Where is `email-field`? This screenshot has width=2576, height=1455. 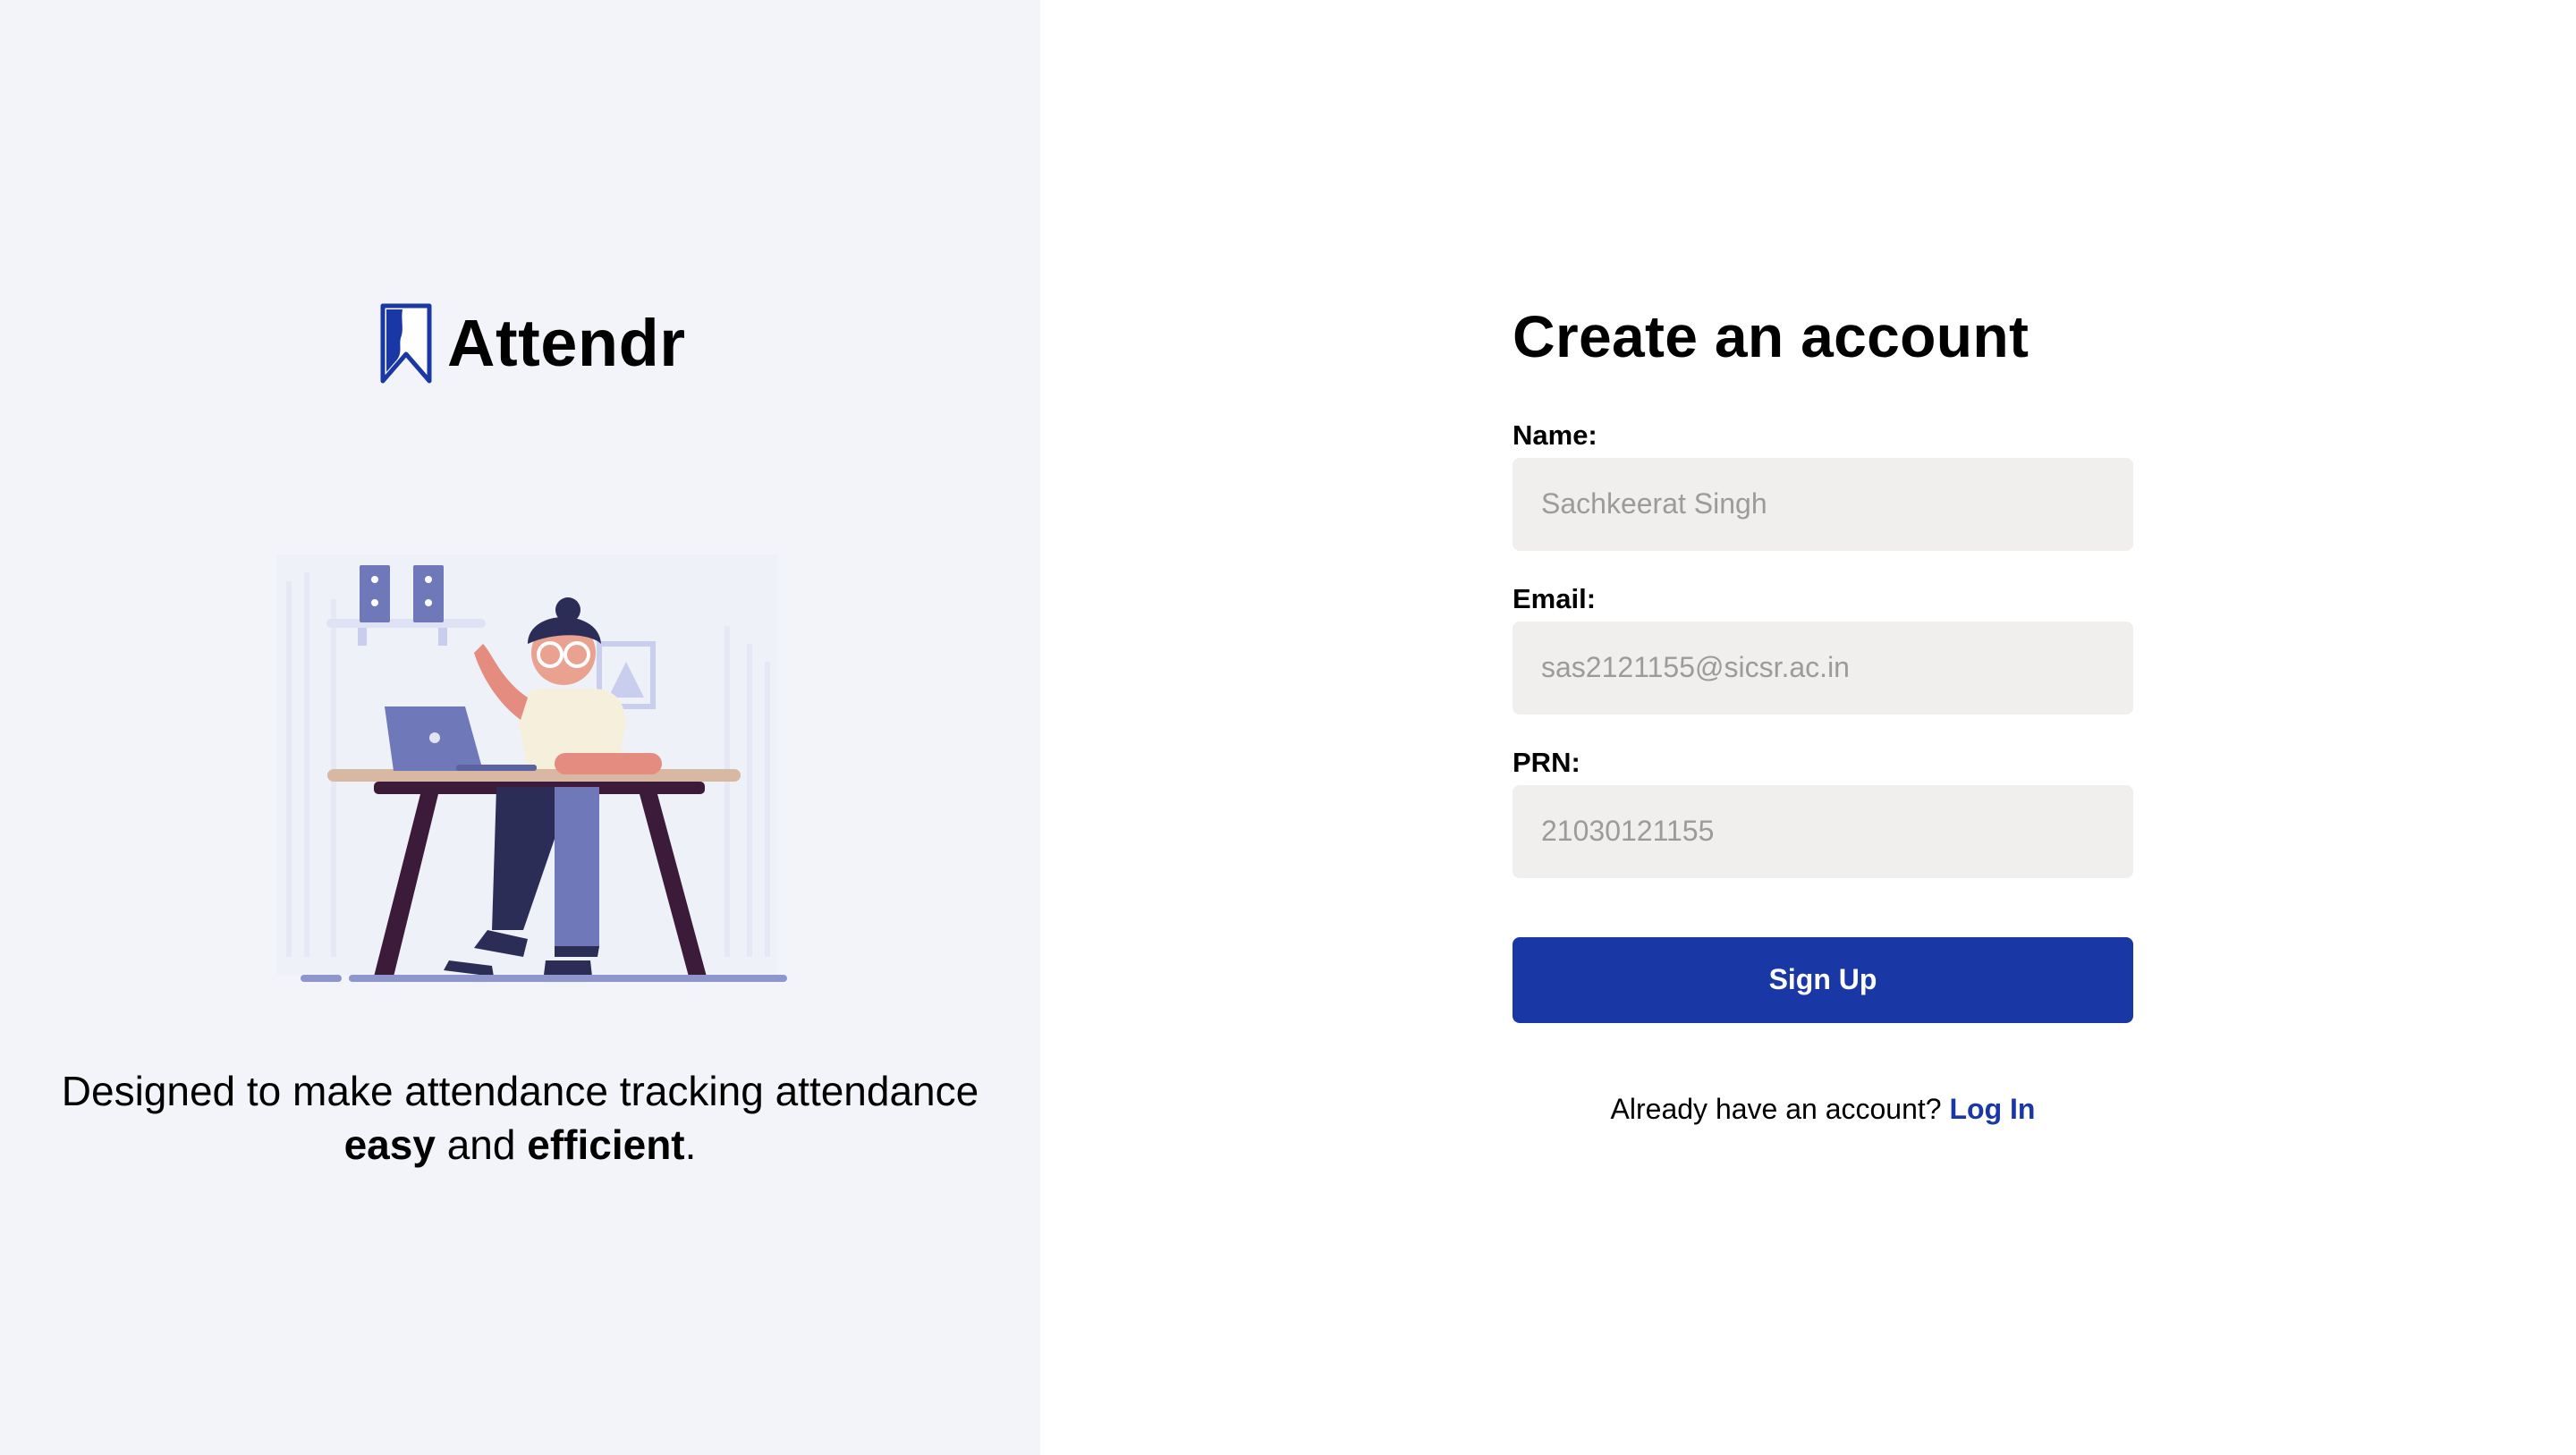 email-field is located at coordinates (1823, 668).